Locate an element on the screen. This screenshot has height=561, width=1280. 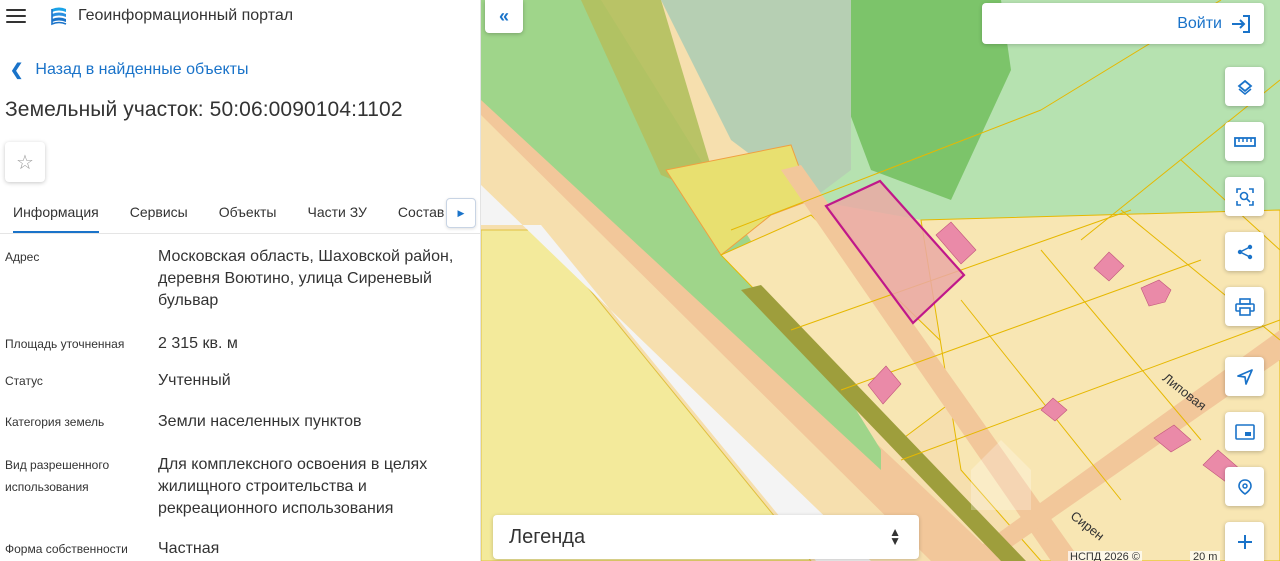
login-button: Войти is located at coordinates (1123, 23).